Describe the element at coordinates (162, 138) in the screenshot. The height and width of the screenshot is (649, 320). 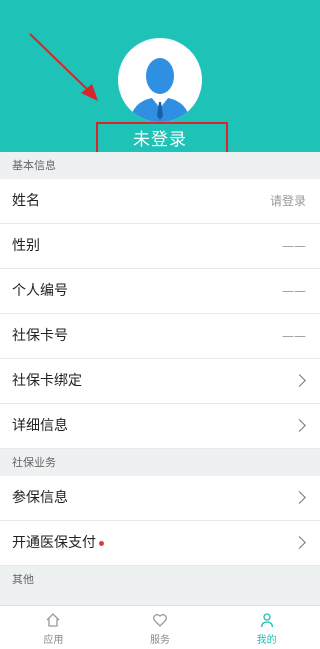
I see `highlight-box` at that location.